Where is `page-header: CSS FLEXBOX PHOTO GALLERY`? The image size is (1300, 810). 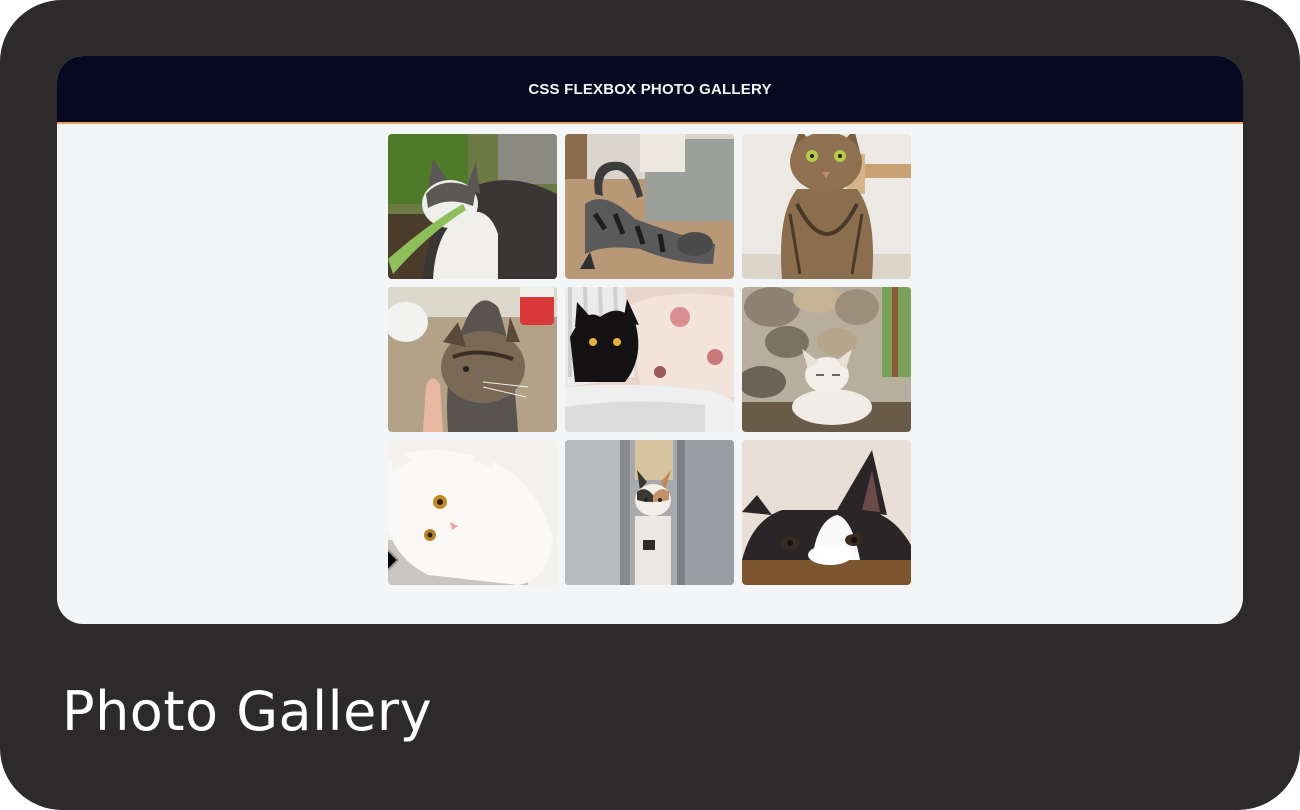 page-header: CSS FLEXBOX PHOTO GALLERY is located at coordinates (650, 90).